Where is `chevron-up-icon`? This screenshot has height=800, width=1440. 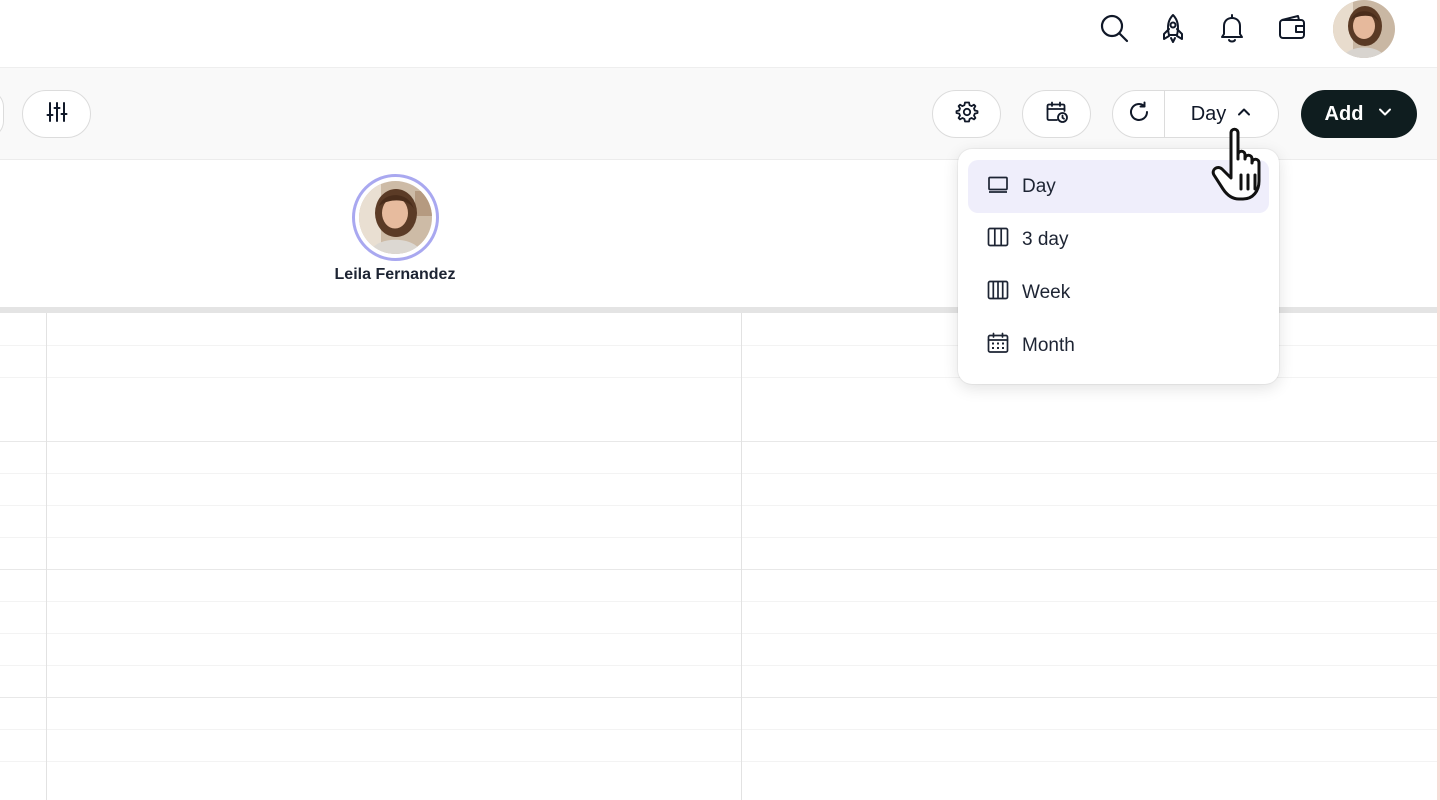 chevron-up-icon is located at coordinates (1244, 114).